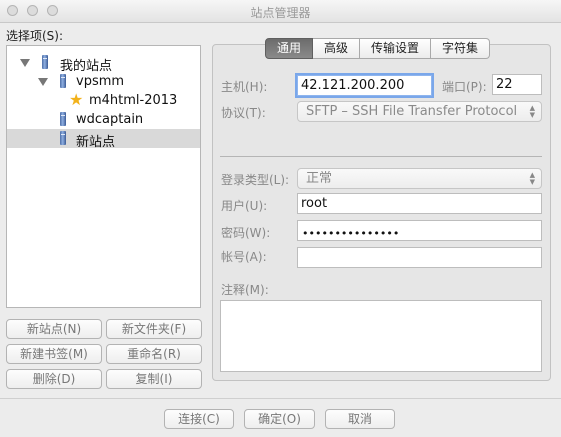 This screenshot has width=561, height=437. I want to click on account-input, so click(419, 257).